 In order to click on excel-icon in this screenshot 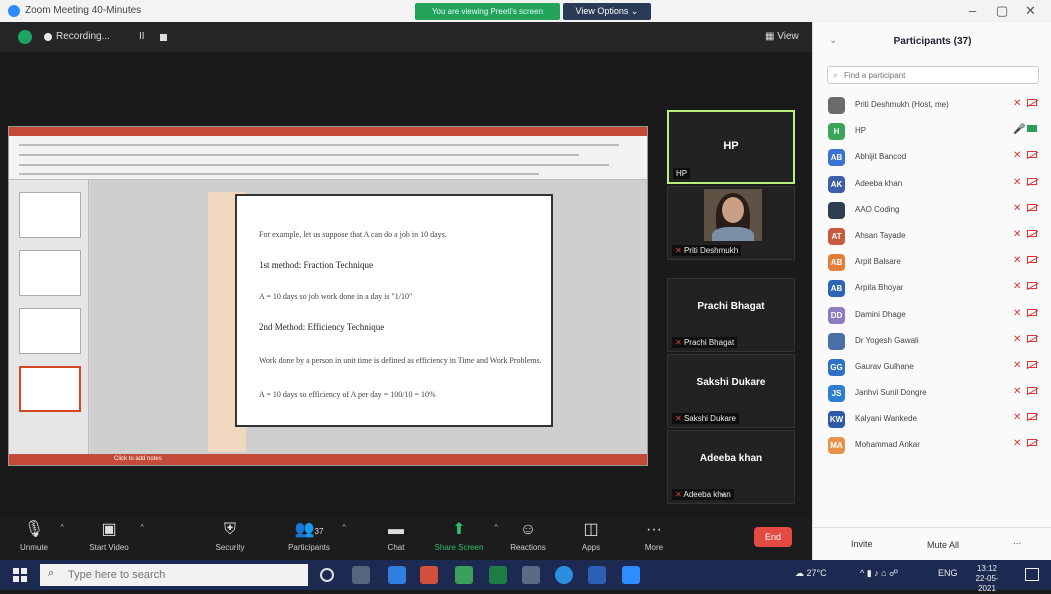, I will do `click(498, 575)`.